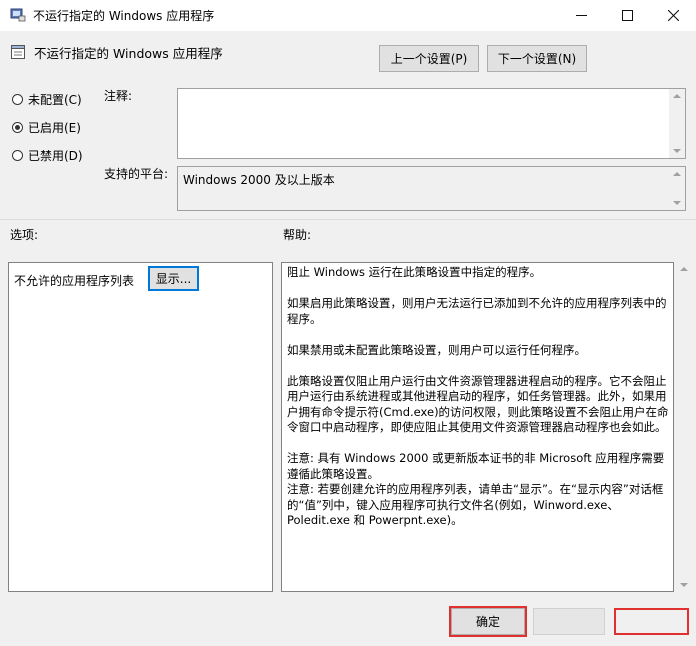 Image resolution: width=696 pixels, height=646 pixels. Describe the element at coordinates (18, 52) in the screenshot. I see `setting-icon` at that location.